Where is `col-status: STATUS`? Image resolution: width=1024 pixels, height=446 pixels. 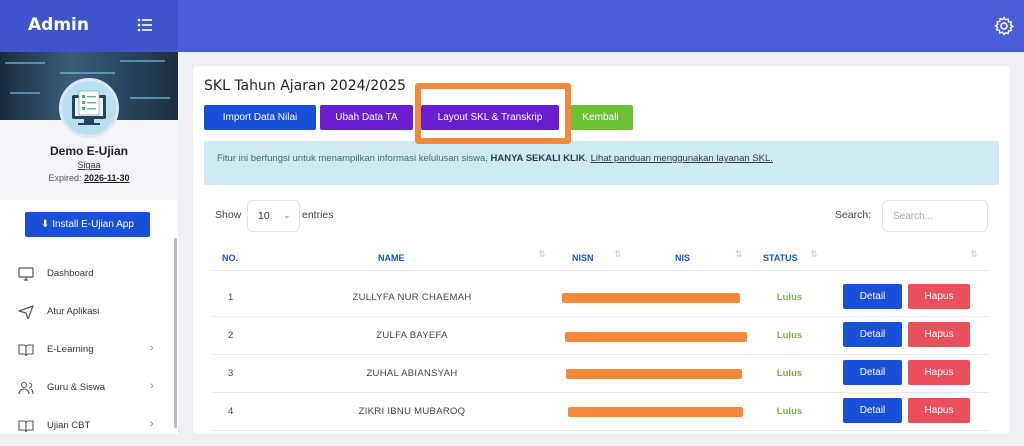
col-status: STATUS is located at coordinates (780, 258).